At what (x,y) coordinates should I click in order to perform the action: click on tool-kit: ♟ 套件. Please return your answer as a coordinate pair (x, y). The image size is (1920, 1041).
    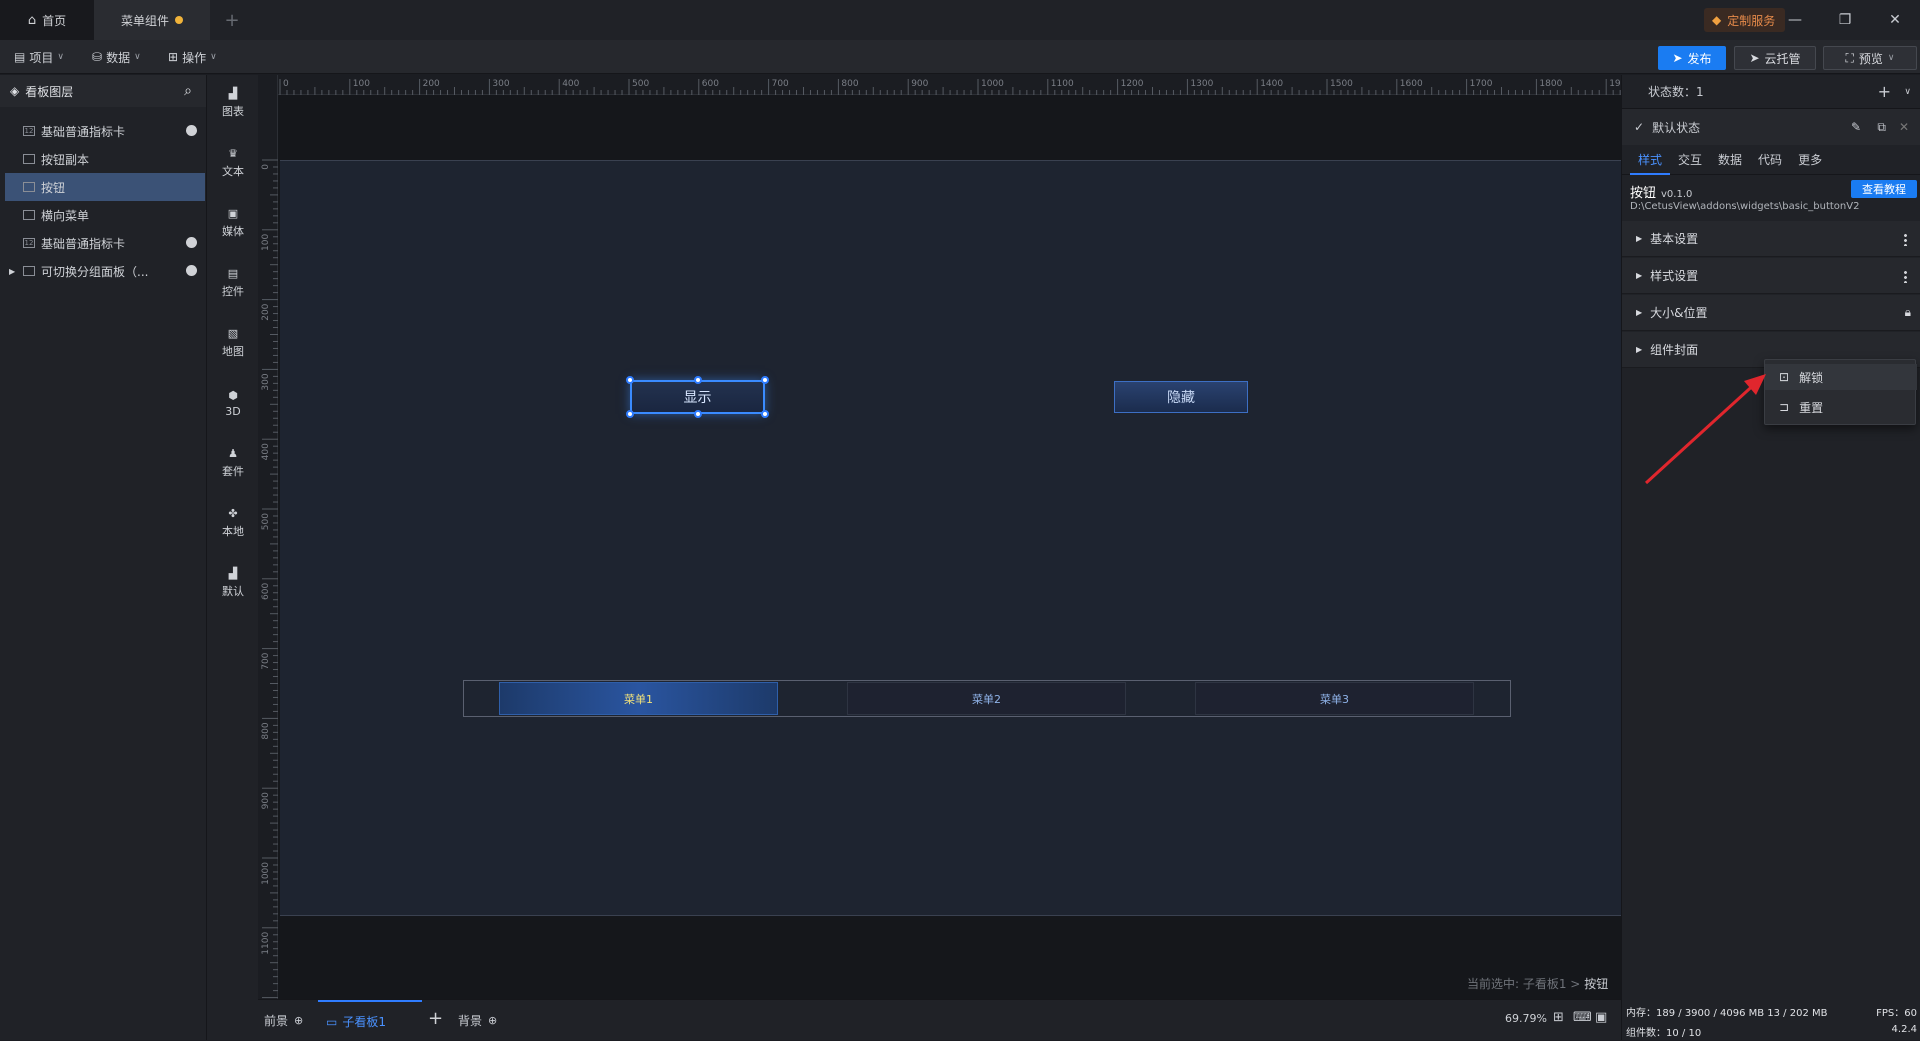
    Looking at the image, I should click on (233, 463).